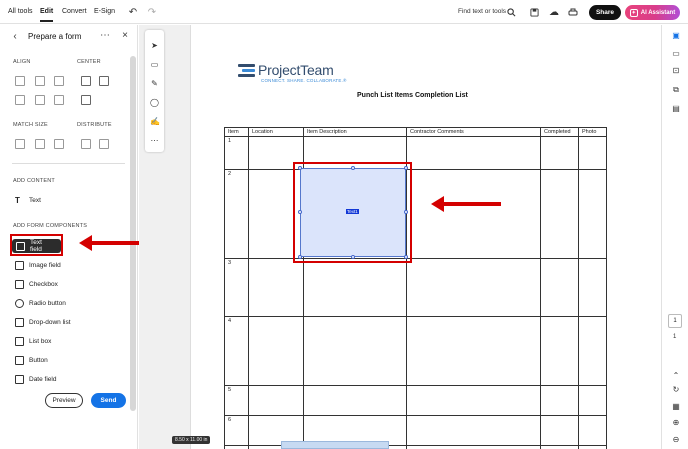 Image resolution: width=688 pixels, height=449 pixels. What do you see at coordinates (105, 35) in the screenshot?
I see `more-options-icon: ⋯` at bounding box center [105, 35].